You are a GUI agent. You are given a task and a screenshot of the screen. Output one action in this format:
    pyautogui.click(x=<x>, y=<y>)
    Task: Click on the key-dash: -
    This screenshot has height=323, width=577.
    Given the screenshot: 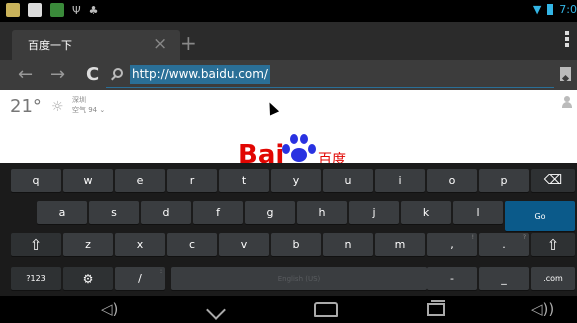 What is the action you would take?
    pyautogui.click(x=452, y=278)
    